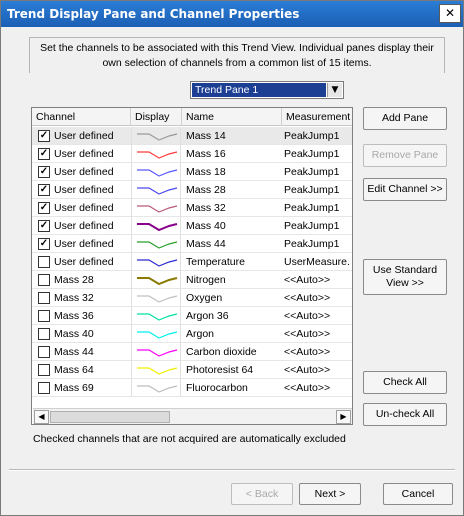  I want to click on name-cell: Fluorocarbon, so click(217, 388).